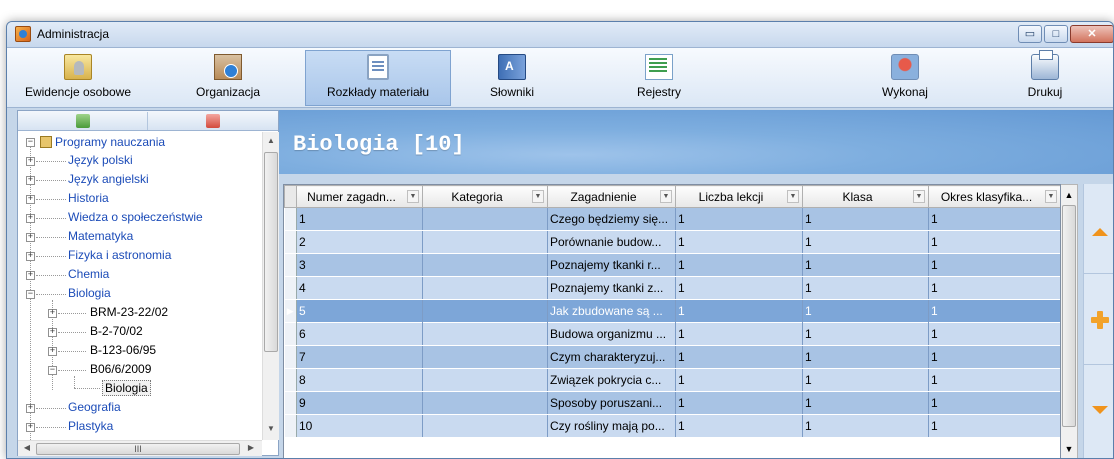 The image size is (1114, 459). Describe the element at coordinates (672, 265) in the screenshot. I see `table-row: 3 Poznajemy tkanki r... 1 1 1` at that location.